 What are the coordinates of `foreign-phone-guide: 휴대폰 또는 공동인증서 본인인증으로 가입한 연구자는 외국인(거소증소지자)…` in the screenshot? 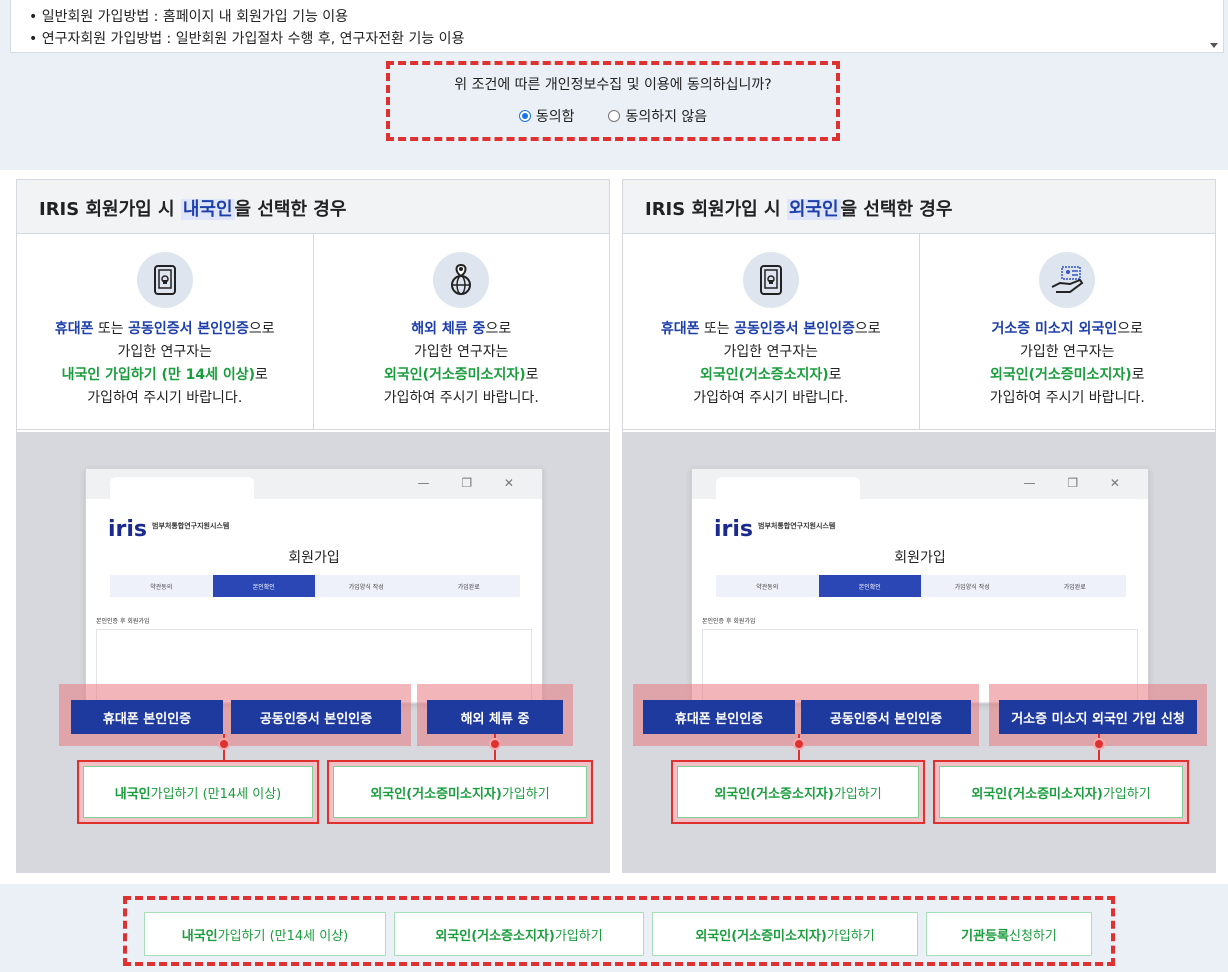 It's located at (771, 331).